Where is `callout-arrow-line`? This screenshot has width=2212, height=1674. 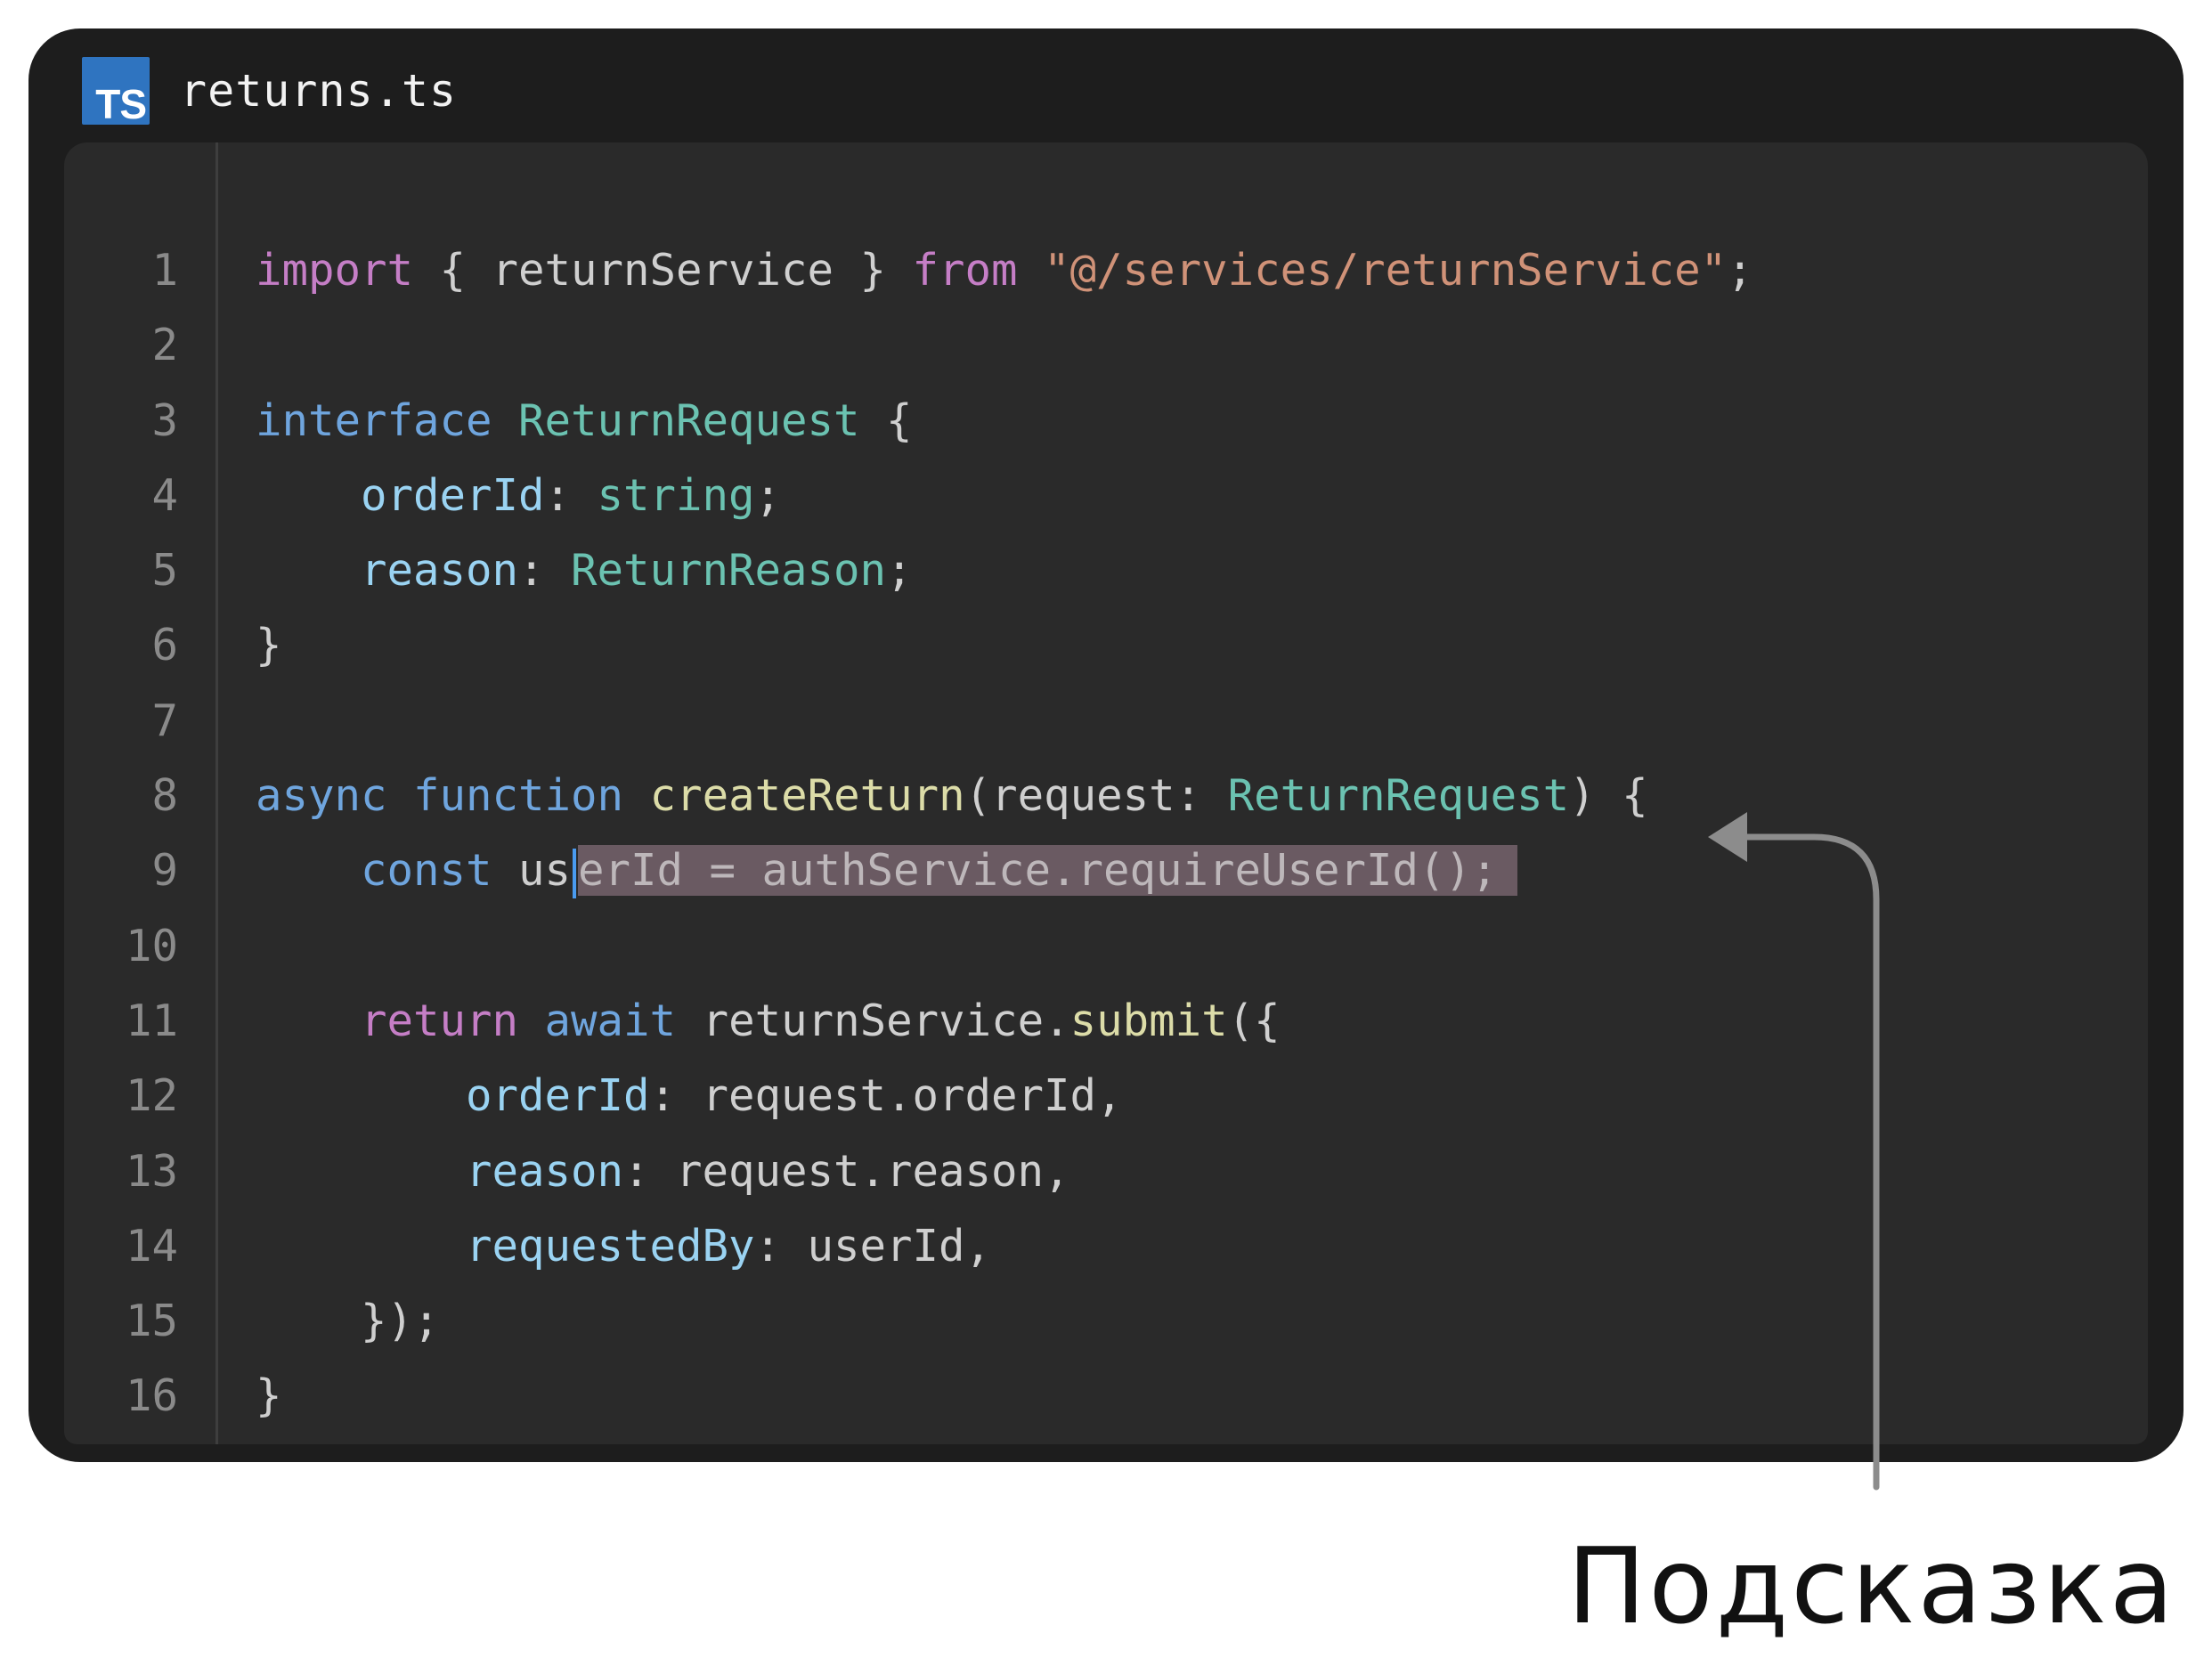
callout-arrow-line is located at coordinates (1807, 1162).